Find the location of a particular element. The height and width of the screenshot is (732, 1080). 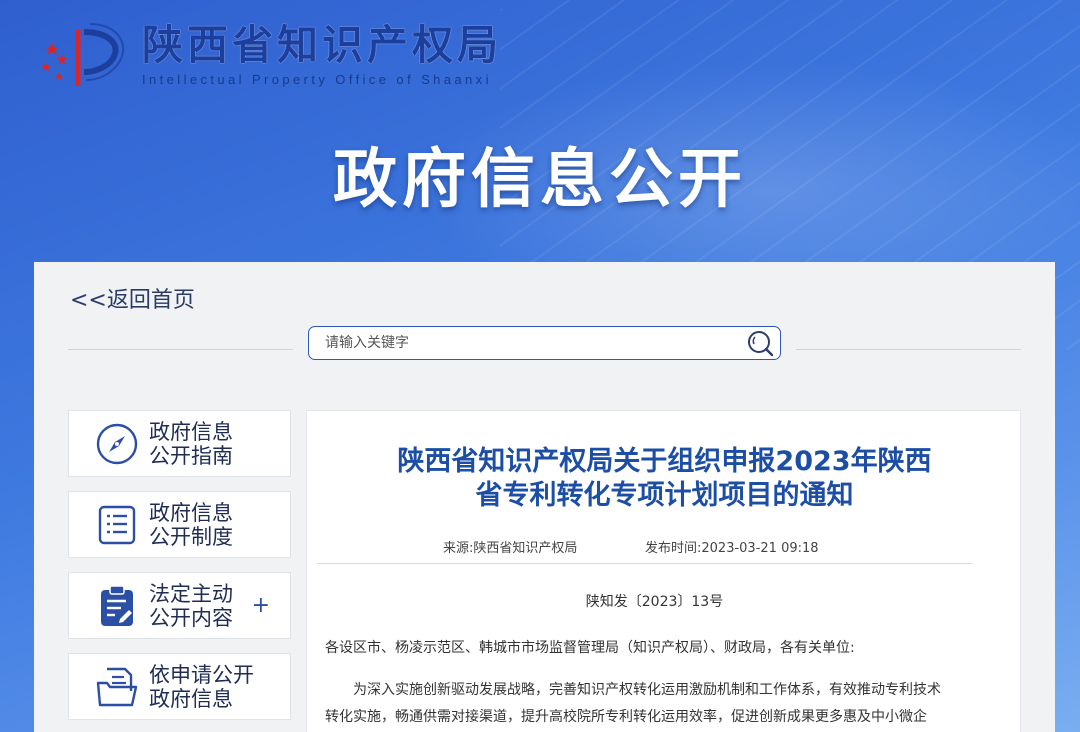

search-box is located at coordinates (544, 343).